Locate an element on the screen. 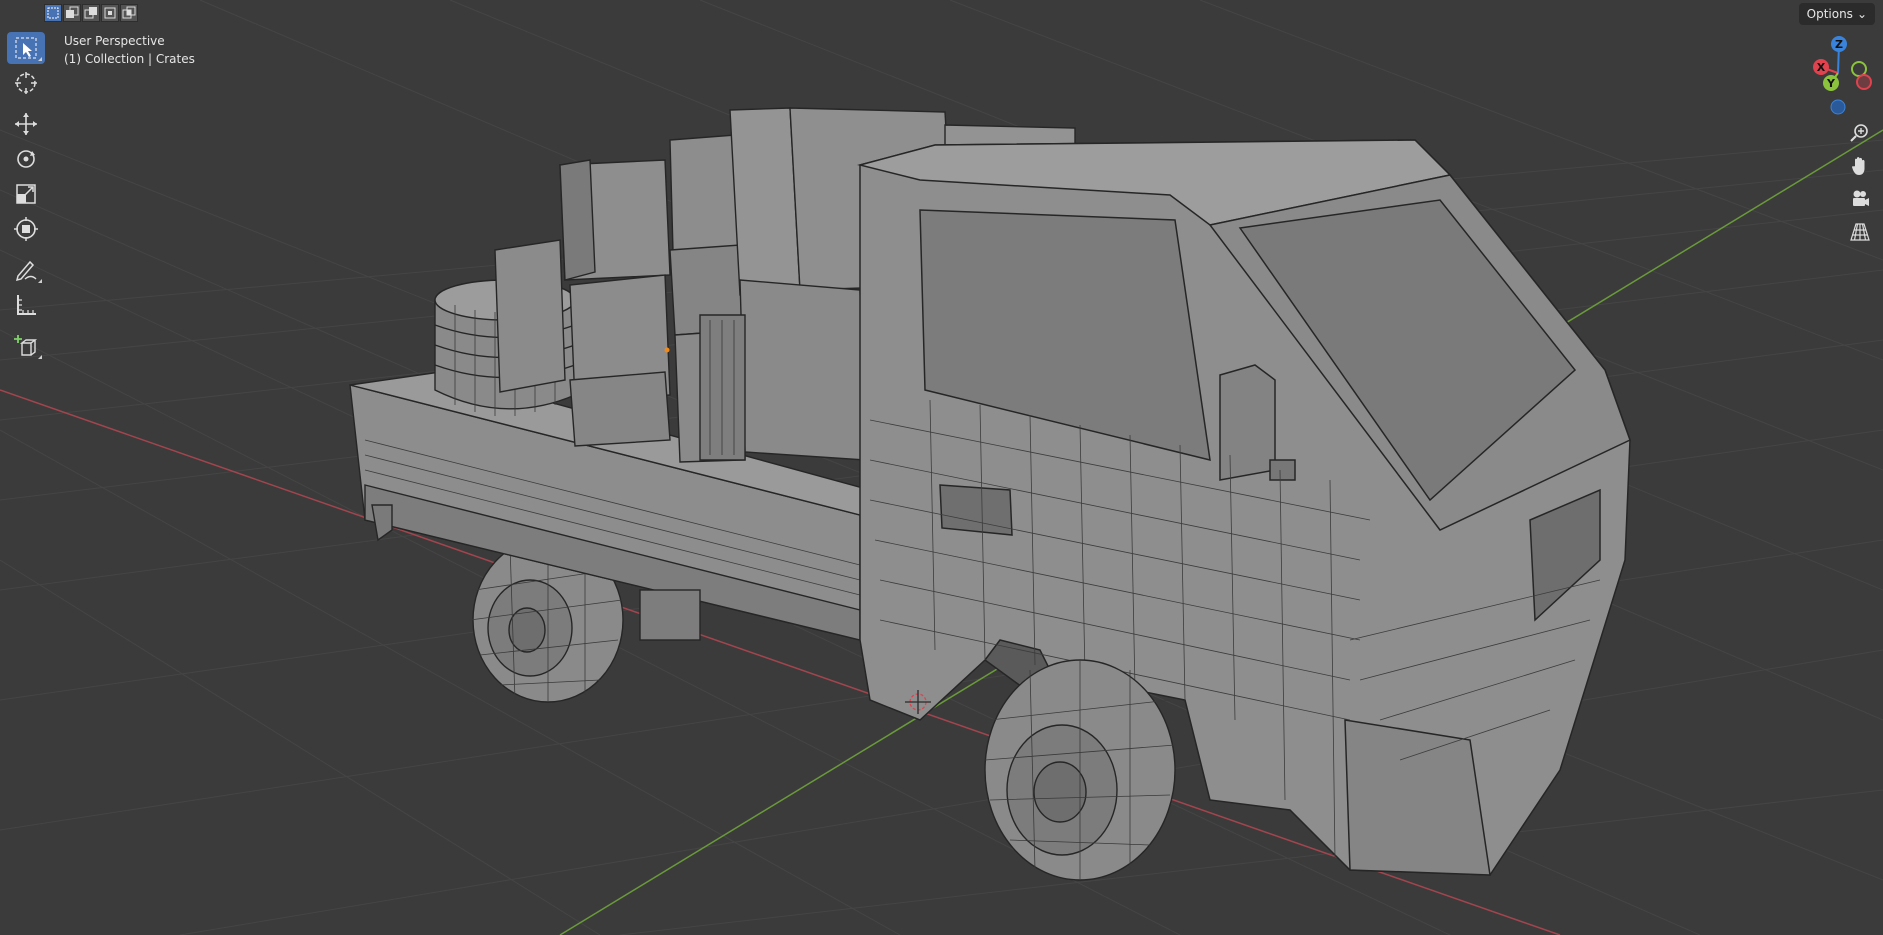 The height and width of the screenshot is (935, 1883). front-wheel is located at coordinates (1080, 770).